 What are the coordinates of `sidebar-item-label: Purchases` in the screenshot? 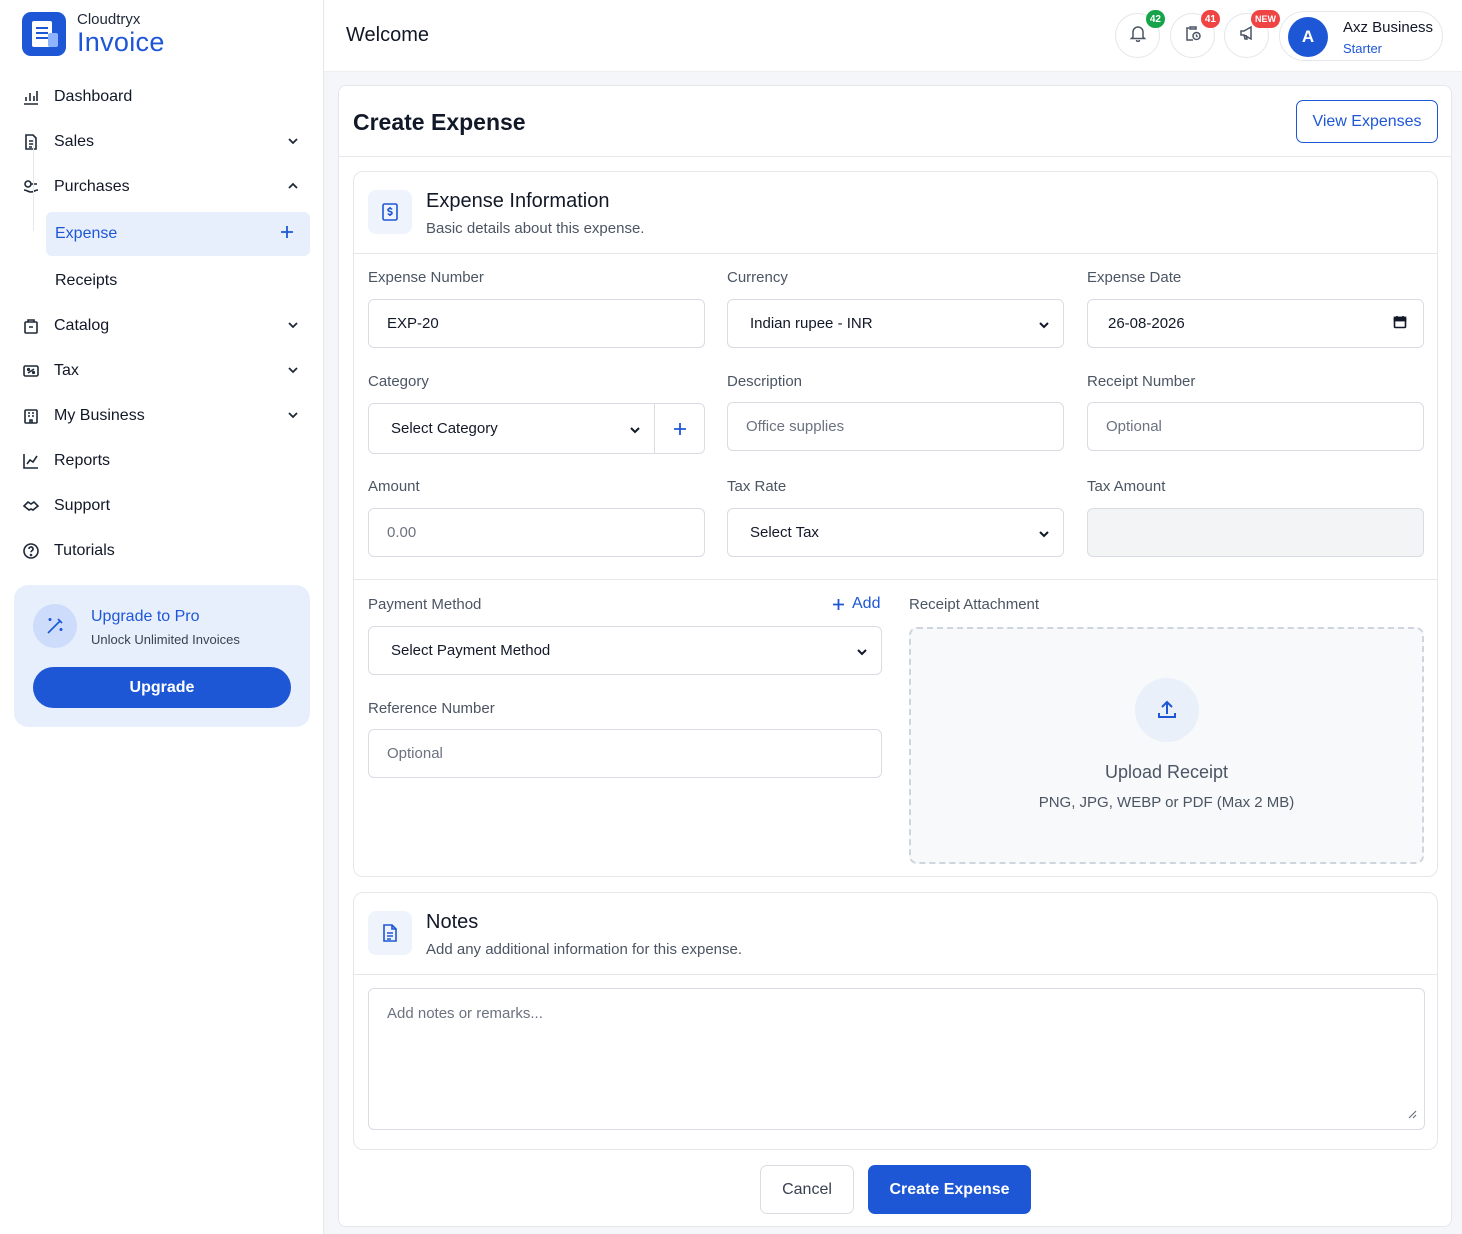 It's located at (92, 186).